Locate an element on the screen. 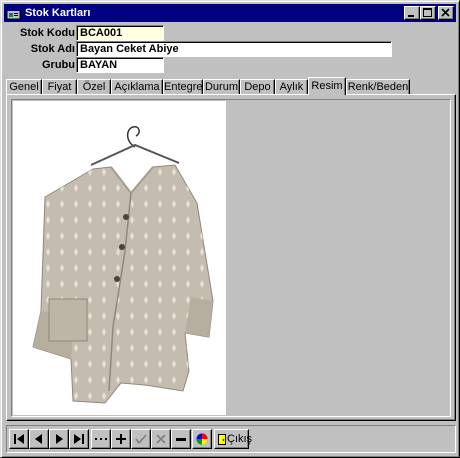  stock-name-label: Stok Adı is located at coordinates (52, 49).